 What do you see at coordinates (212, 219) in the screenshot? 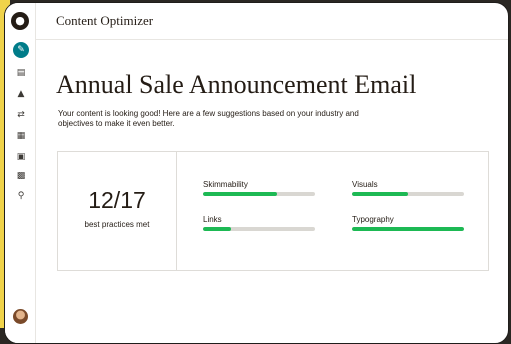
I see `metric-label: Links` at bounding box center [212, 219].